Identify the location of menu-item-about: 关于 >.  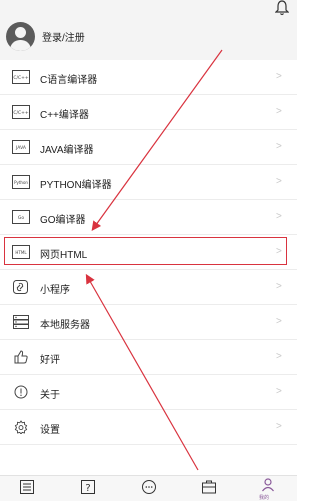
(148, 392).